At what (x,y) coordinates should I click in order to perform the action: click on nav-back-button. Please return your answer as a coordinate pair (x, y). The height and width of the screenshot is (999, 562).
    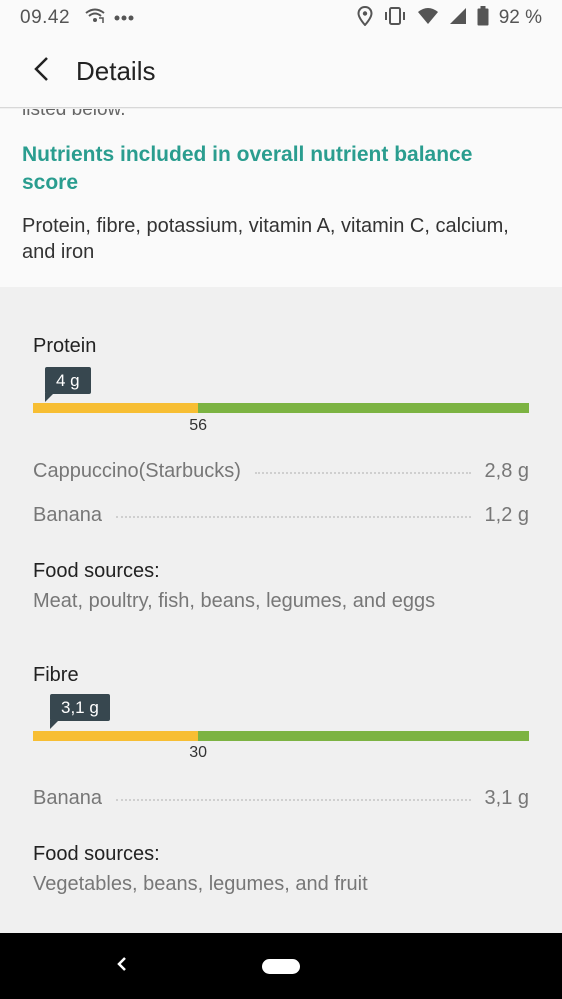
    Looking at the image, I should click on (122, 966).